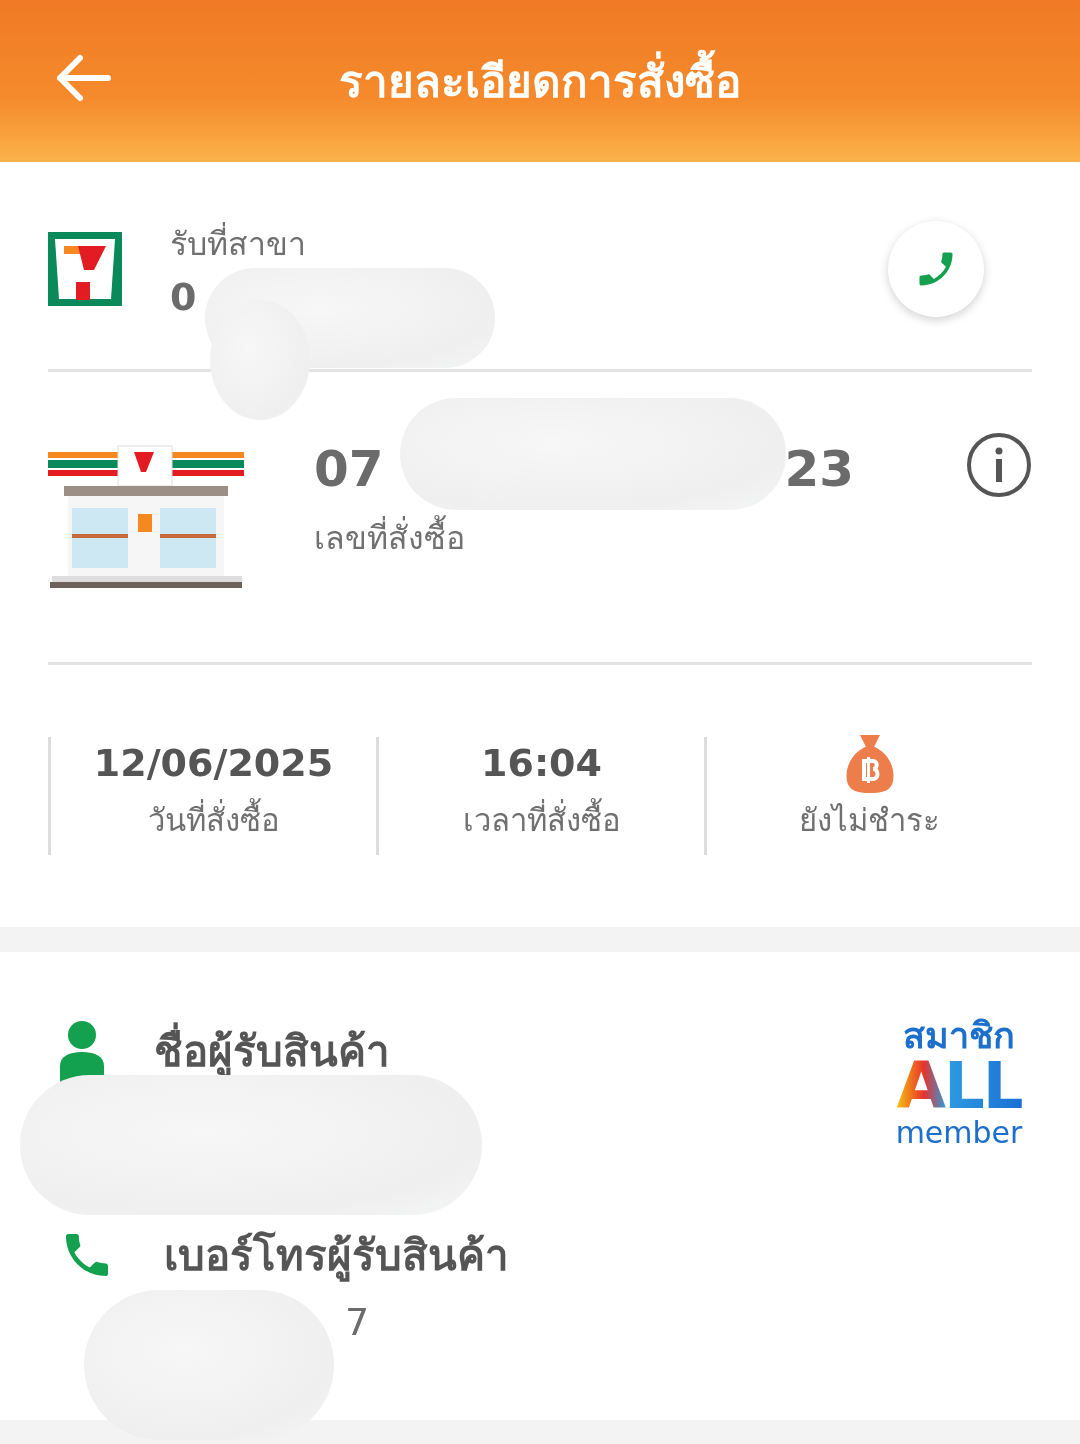  I want to click on info-icon, so click(999, 465).